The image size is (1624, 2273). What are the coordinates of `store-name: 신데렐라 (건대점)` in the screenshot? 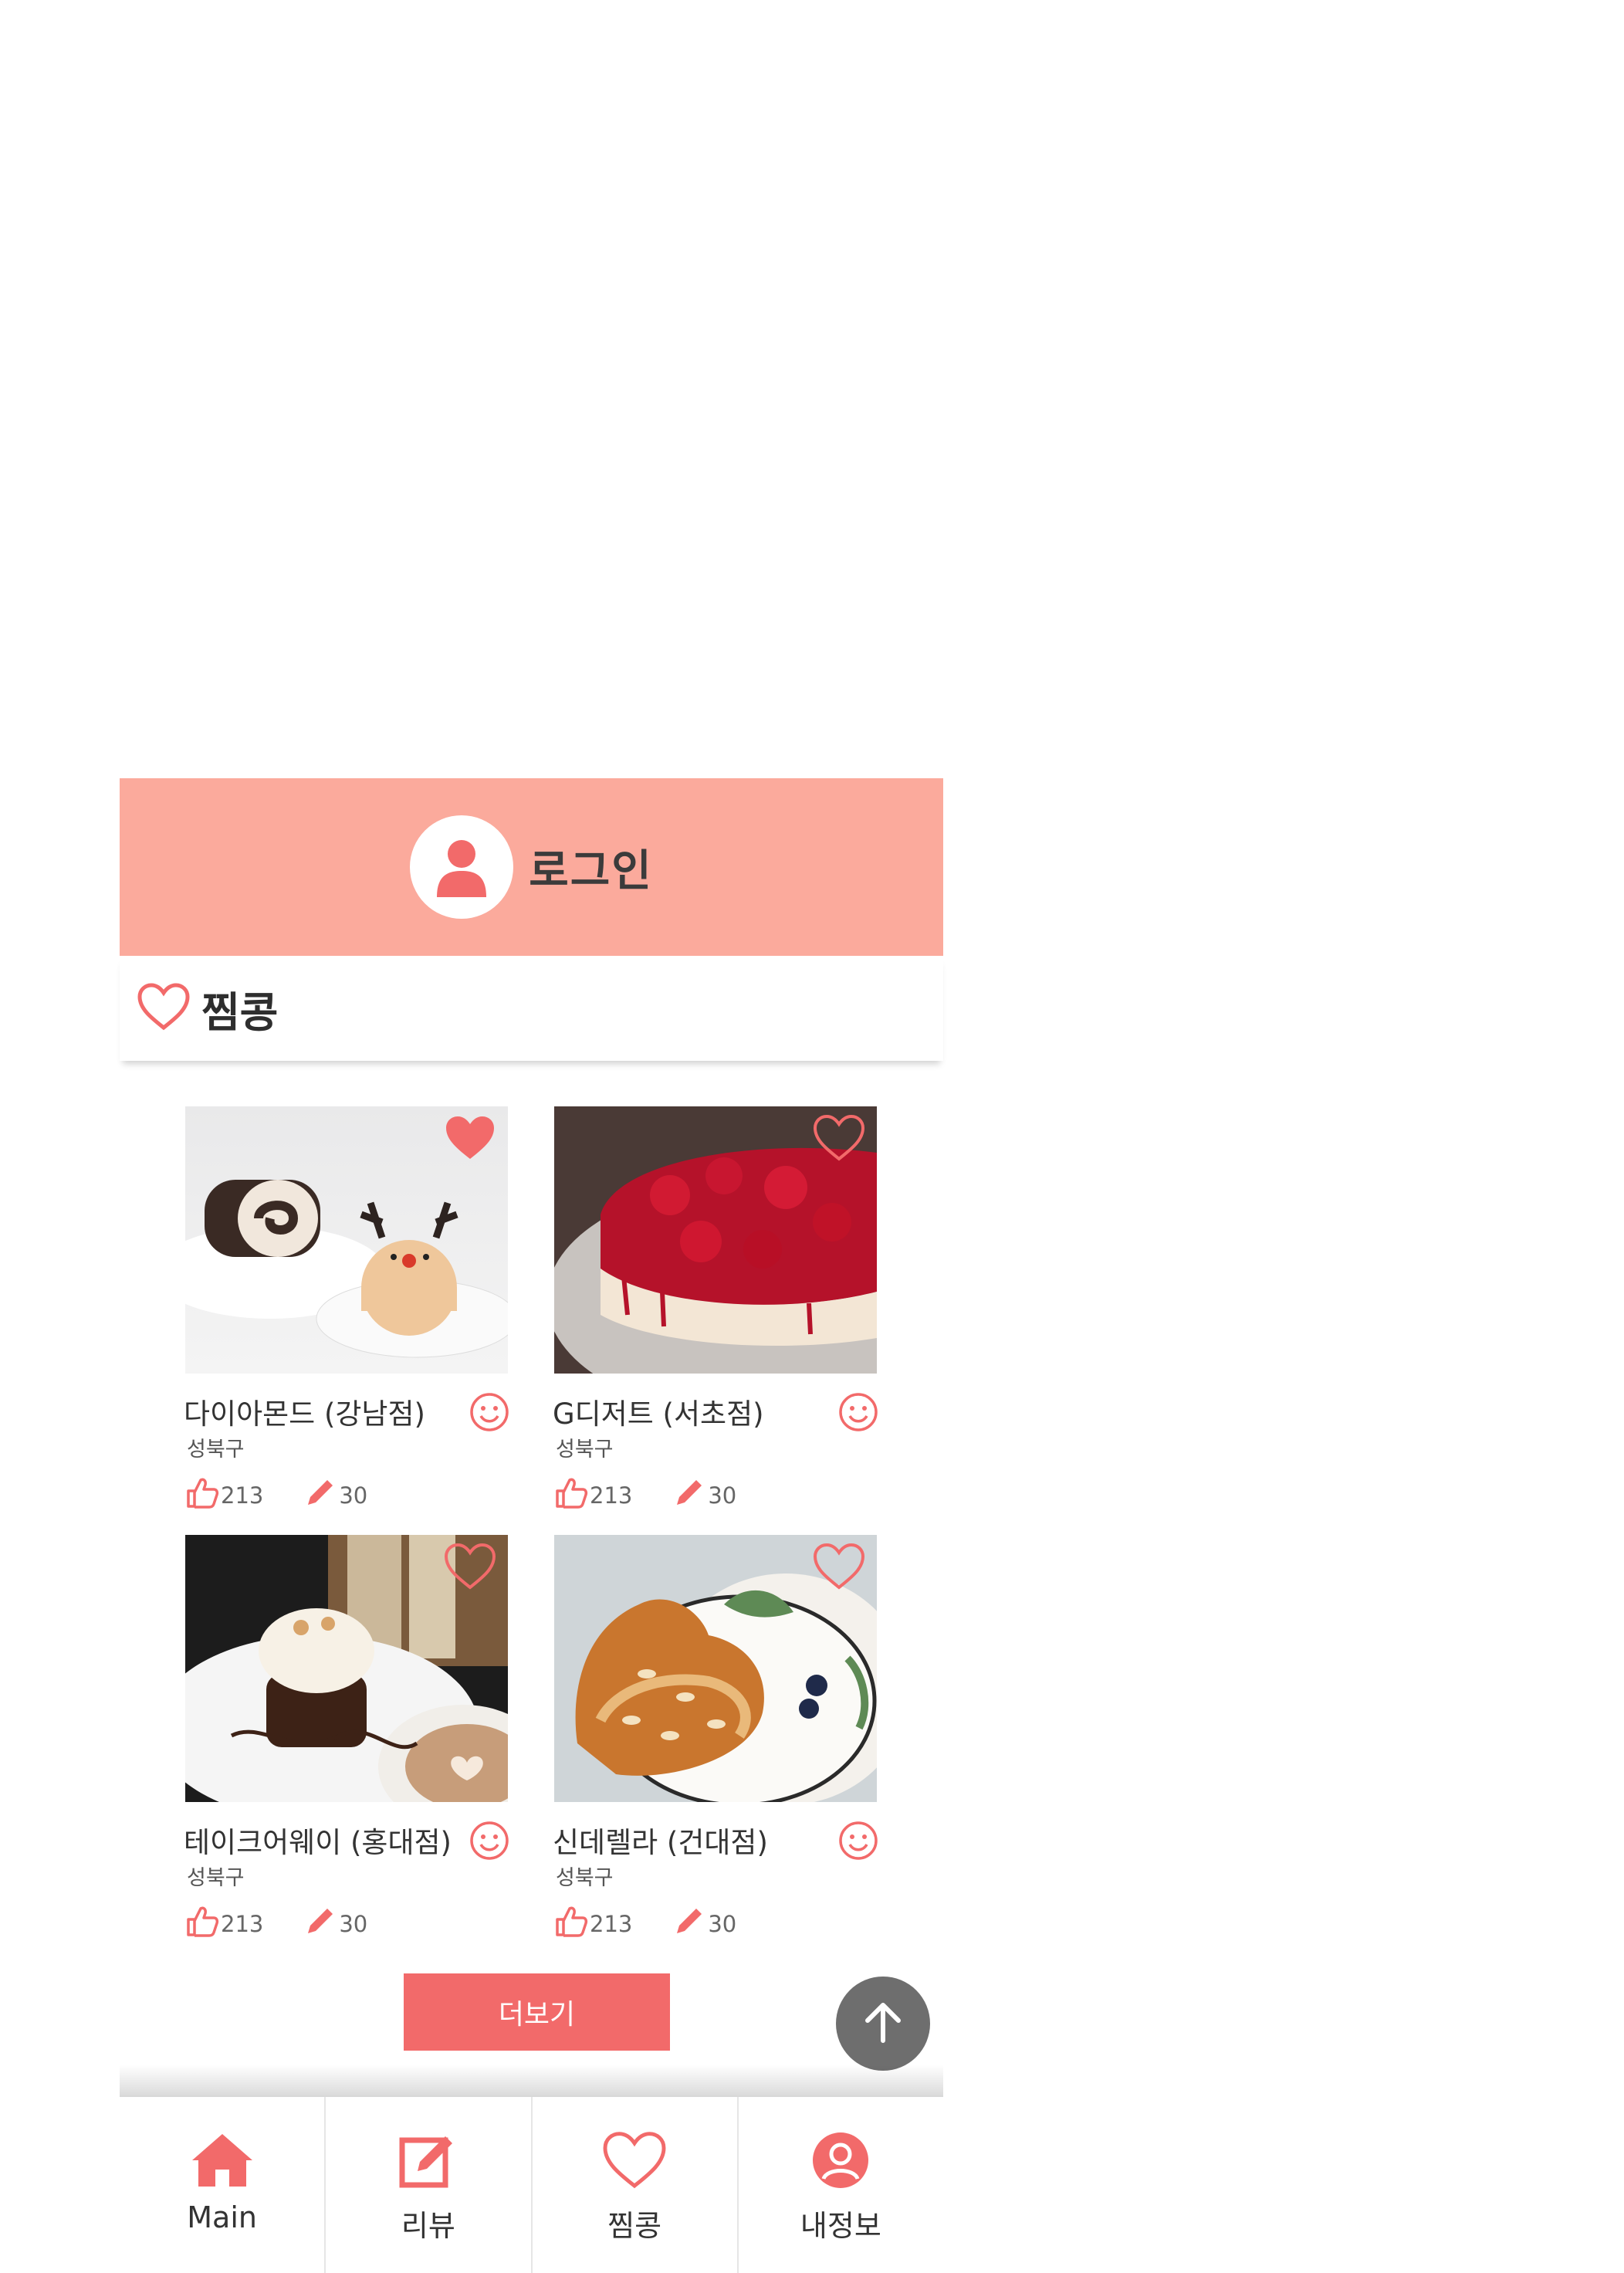 It's located at (661, 1840).